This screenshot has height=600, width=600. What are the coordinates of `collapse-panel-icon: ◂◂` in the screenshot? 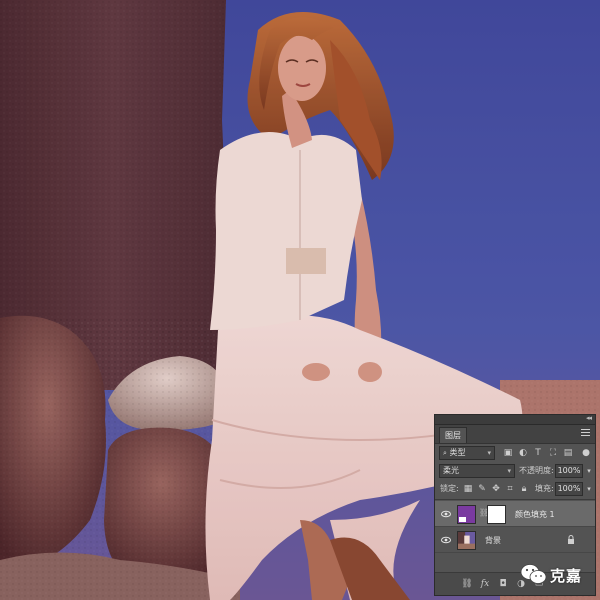 It's located at (589, 418).